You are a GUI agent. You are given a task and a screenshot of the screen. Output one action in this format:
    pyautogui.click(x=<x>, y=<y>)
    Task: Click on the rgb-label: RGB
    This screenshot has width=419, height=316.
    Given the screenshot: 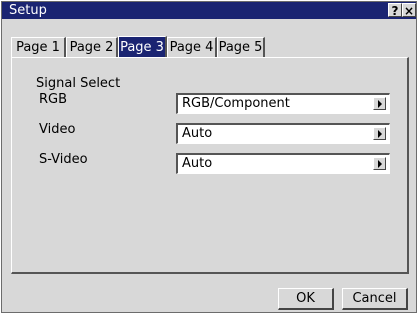 What is the action you would take?
    pyautogui.click(x=53, y=99)
    